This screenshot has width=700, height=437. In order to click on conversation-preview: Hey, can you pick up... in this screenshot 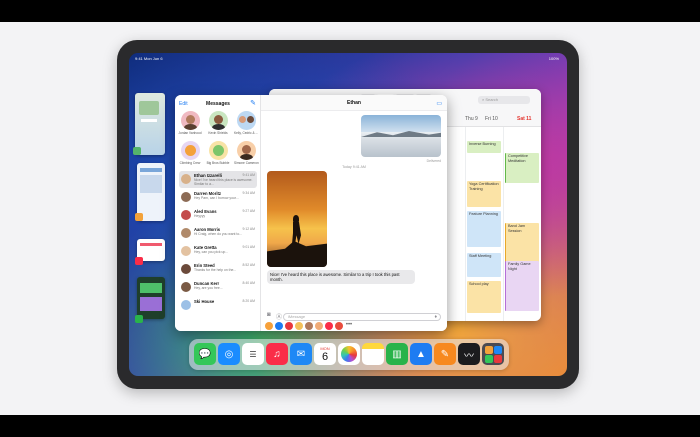, I will do `click(211, 252)`.